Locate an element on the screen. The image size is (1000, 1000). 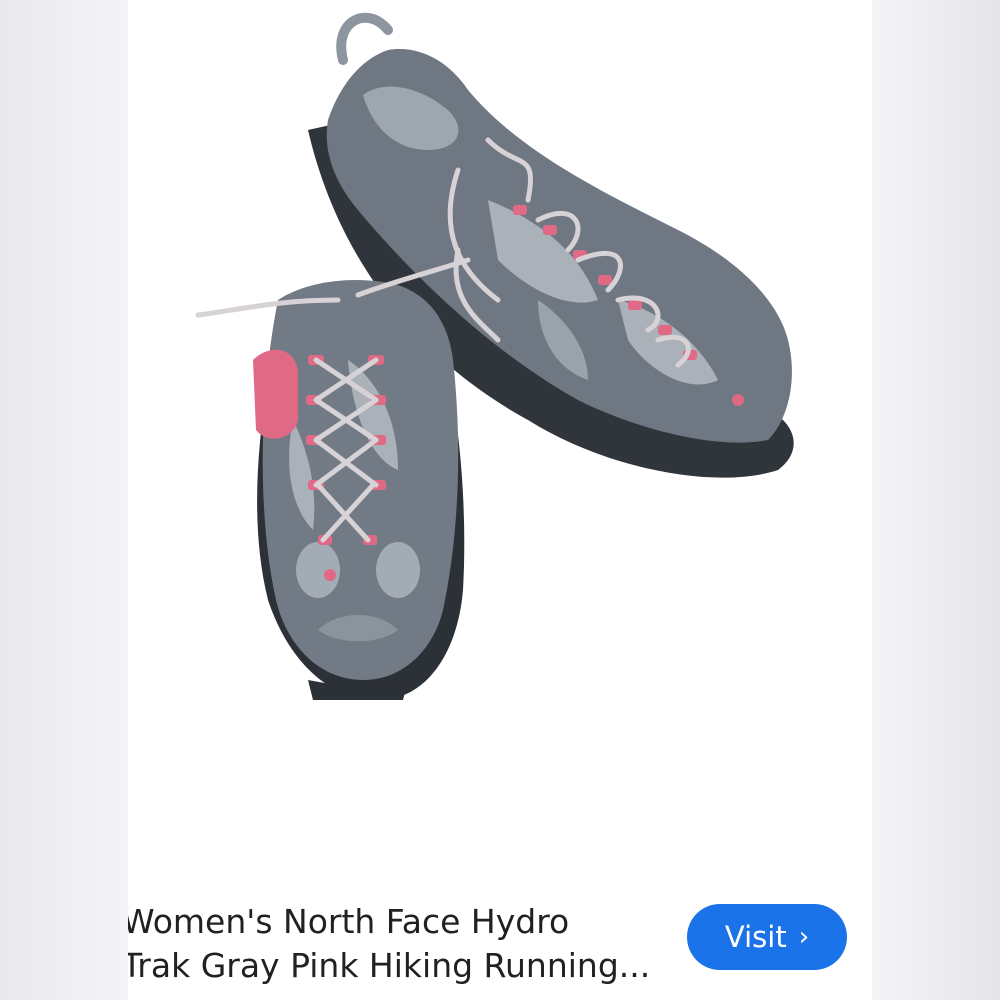
visit-button-label: Visit is located at coordinates (755, 937).